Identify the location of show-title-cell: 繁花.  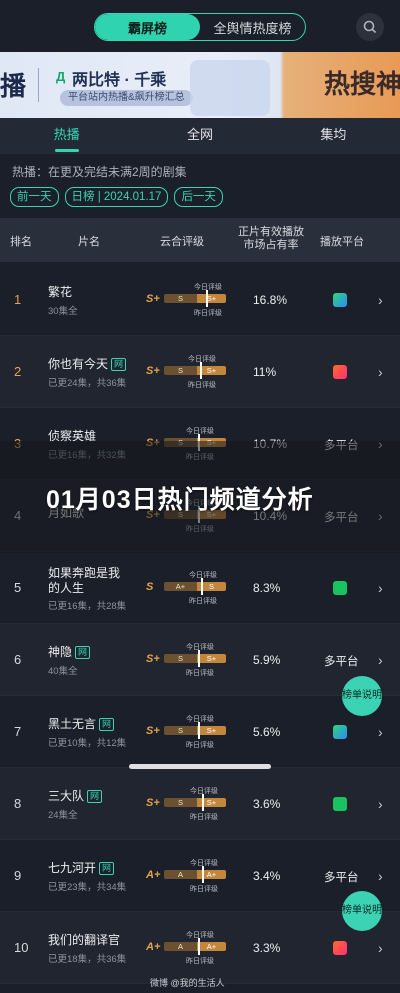
(88, 292).